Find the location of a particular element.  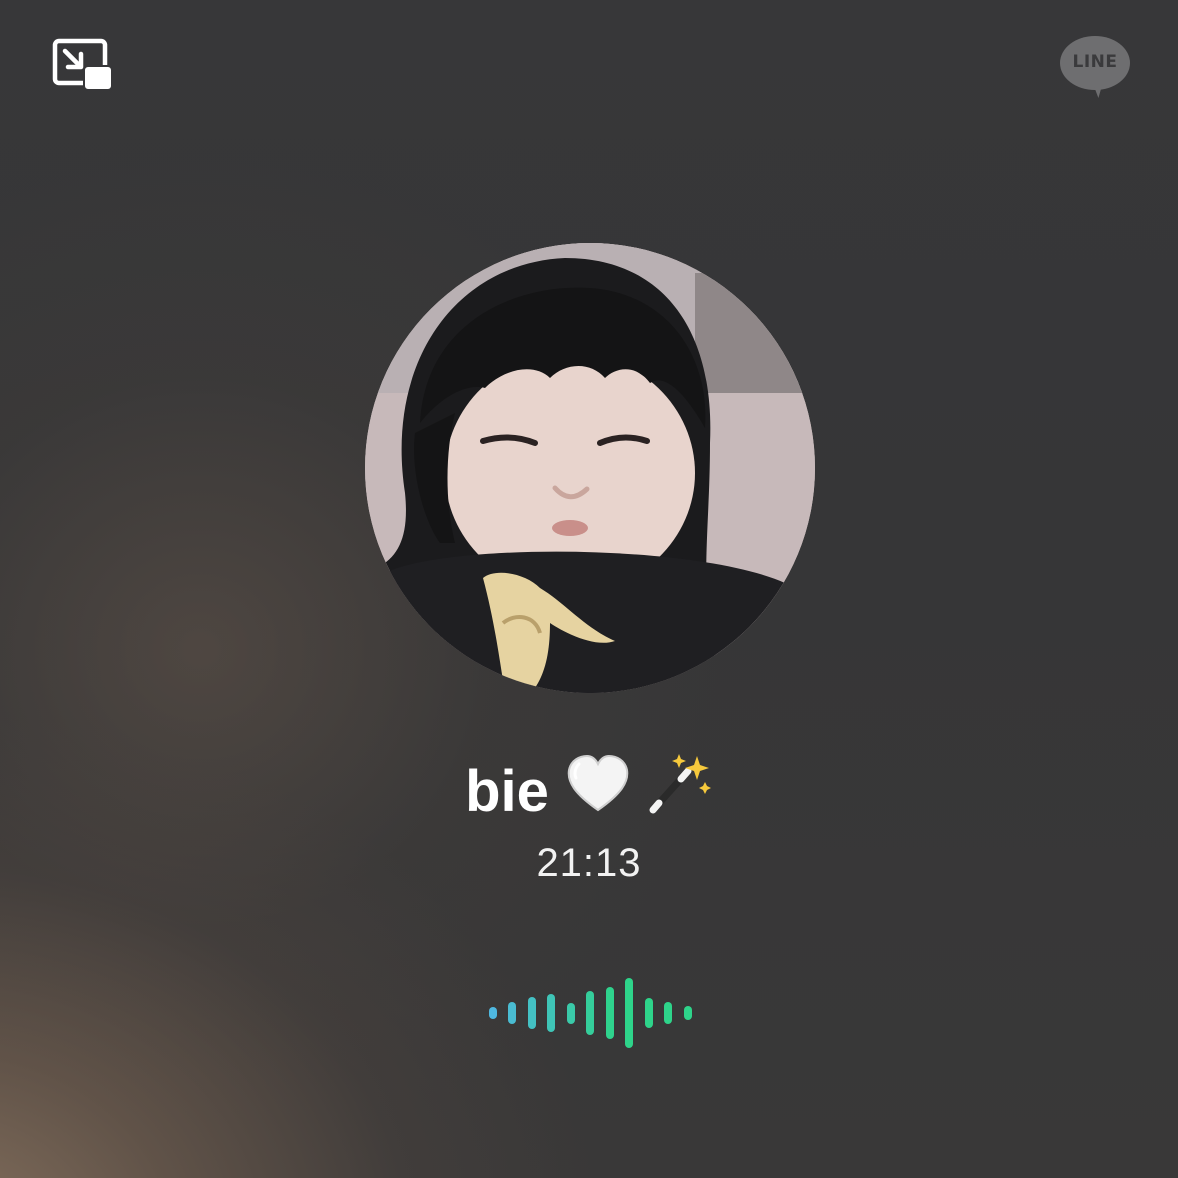

audio-level-visualizer is located at coordinates (590, 1013).